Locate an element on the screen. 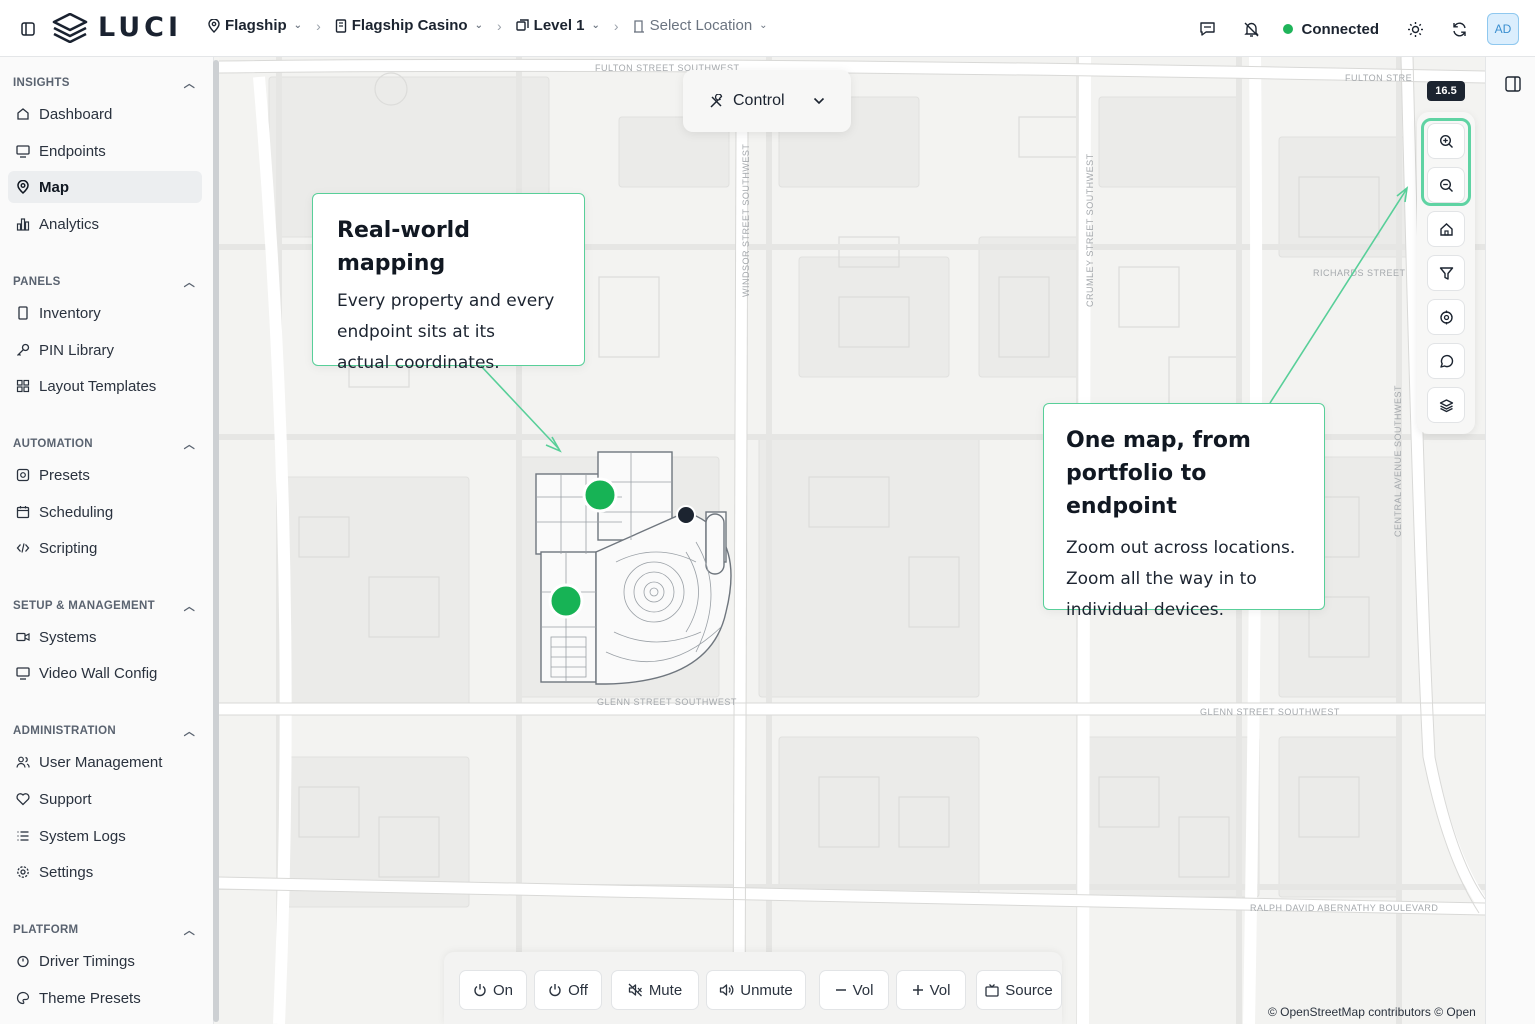 This screenshot has height=1024, width=1535. minus-icon is located at coordinates (840, 990).